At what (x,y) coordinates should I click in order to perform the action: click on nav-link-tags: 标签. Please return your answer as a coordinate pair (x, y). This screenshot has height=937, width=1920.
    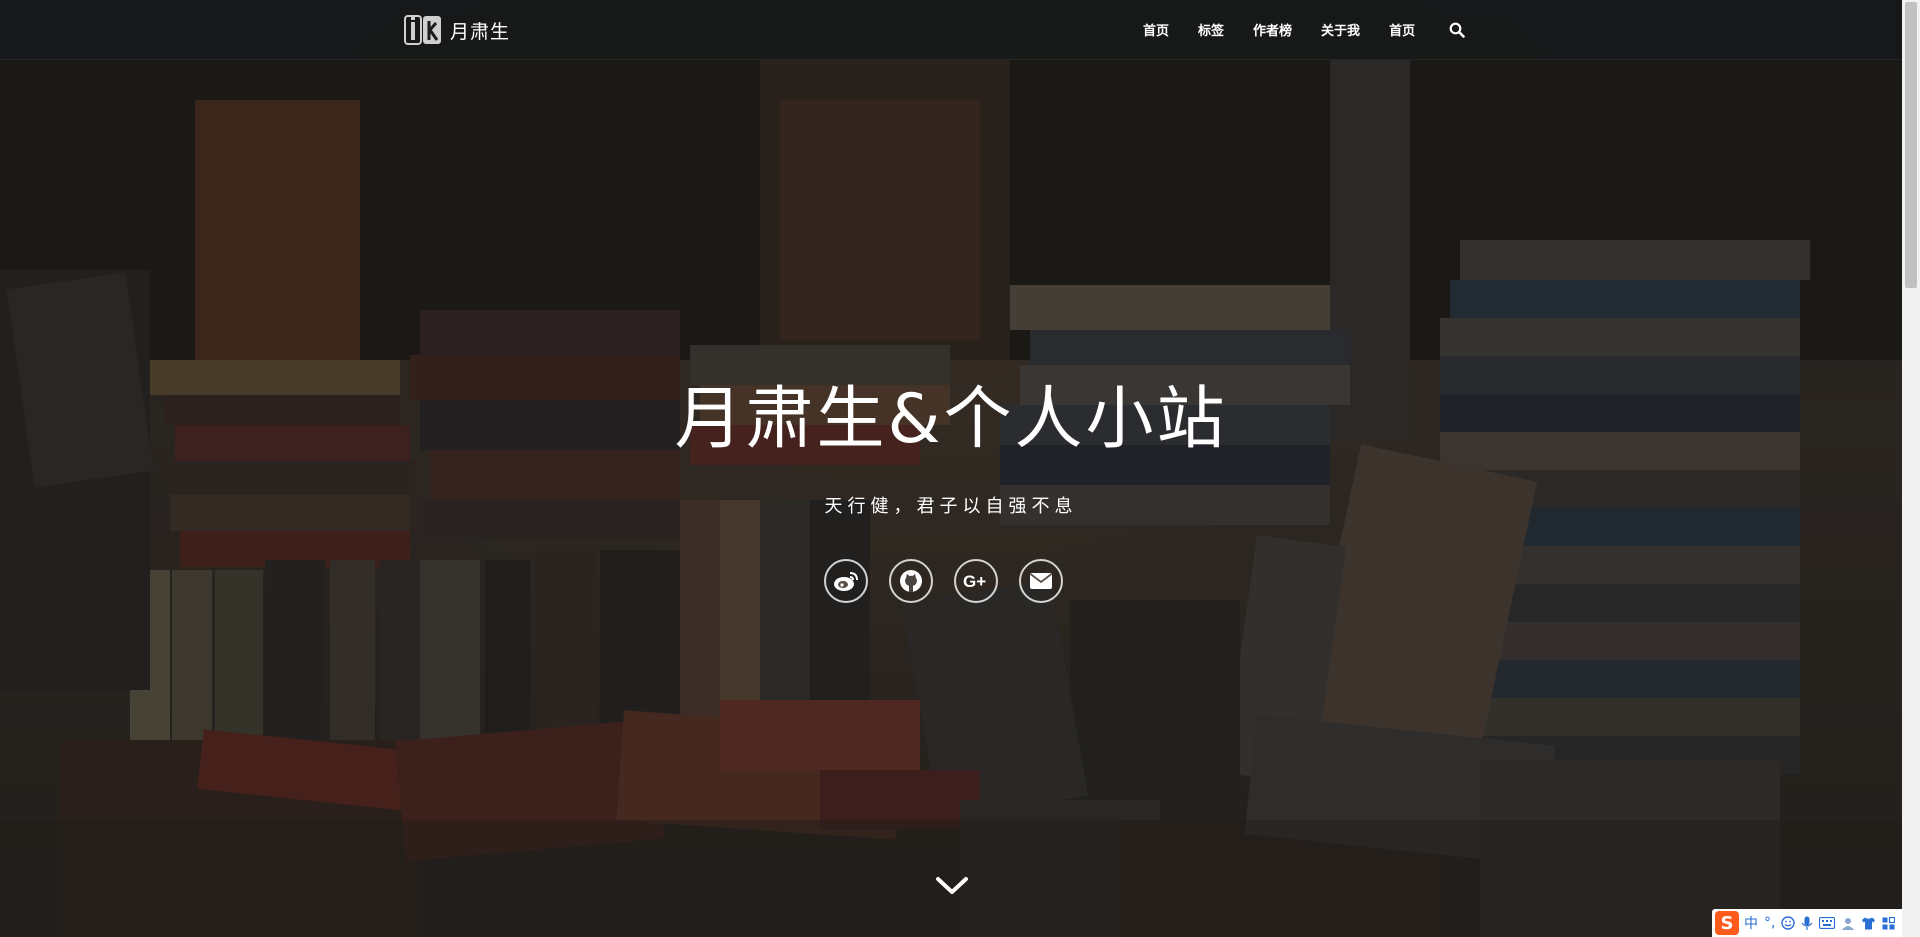
    Looking at the image, I should click on (1211, 29).